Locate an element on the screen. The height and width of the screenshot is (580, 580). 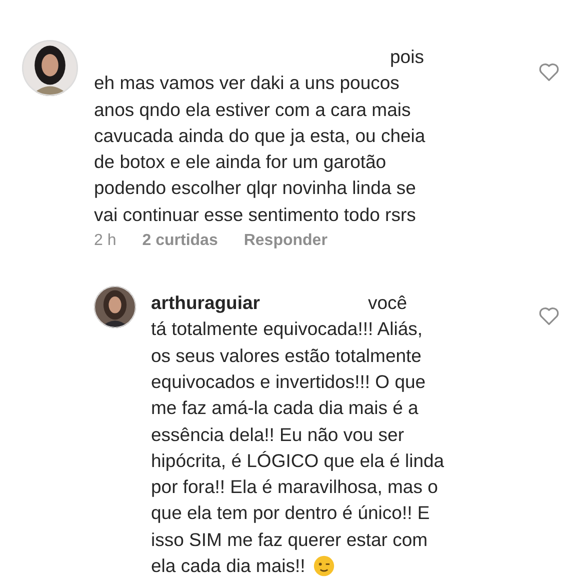
comment-text: equivocados e invertidos!!! O que is located at coordinates (288, 382).